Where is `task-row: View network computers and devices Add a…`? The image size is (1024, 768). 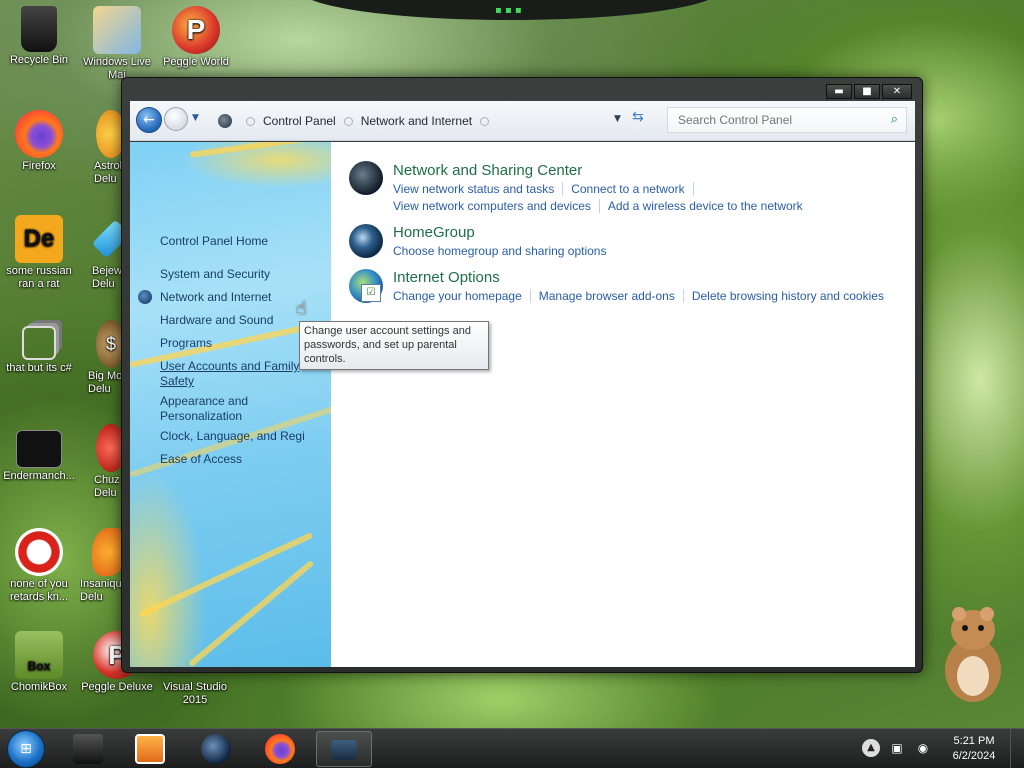 task-row: View network computers and devices Add a… is located at coordinates (602, 206).